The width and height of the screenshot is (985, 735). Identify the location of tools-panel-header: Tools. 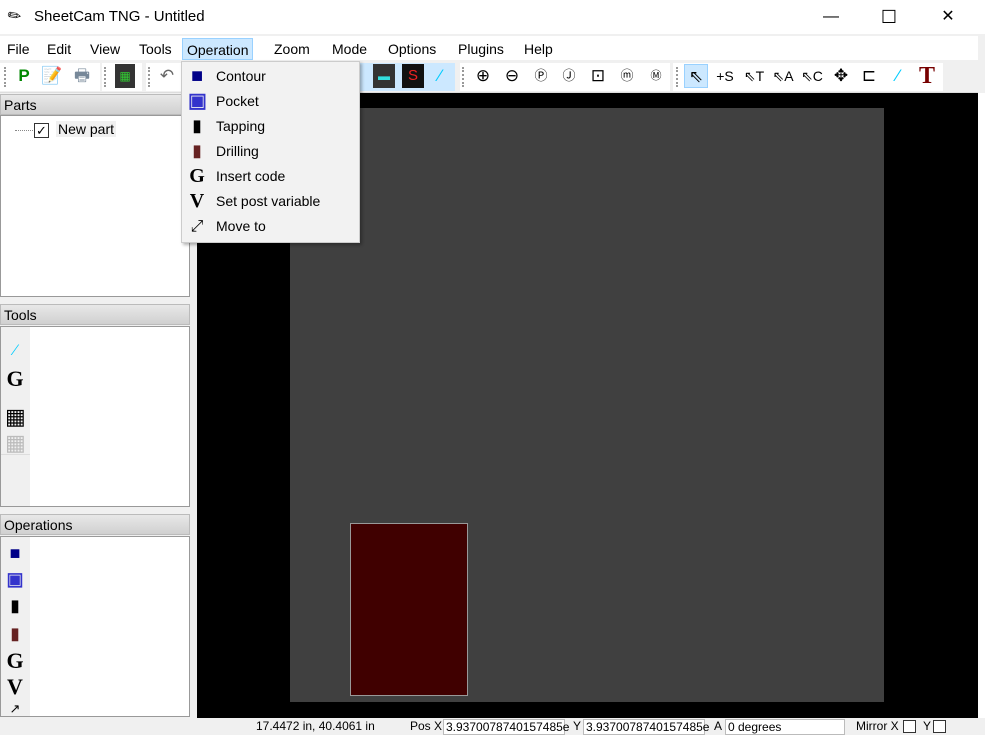
(95, 314).